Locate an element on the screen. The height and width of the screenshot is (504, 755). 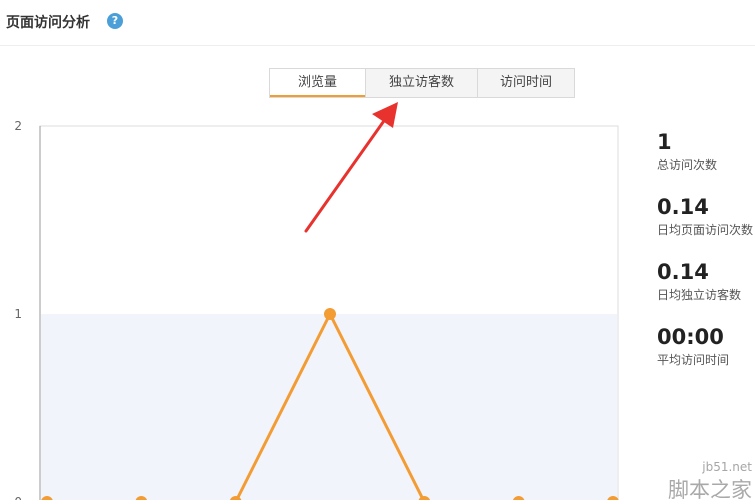
stat-label: 总访问次数 is located at coordinates (687, 165).